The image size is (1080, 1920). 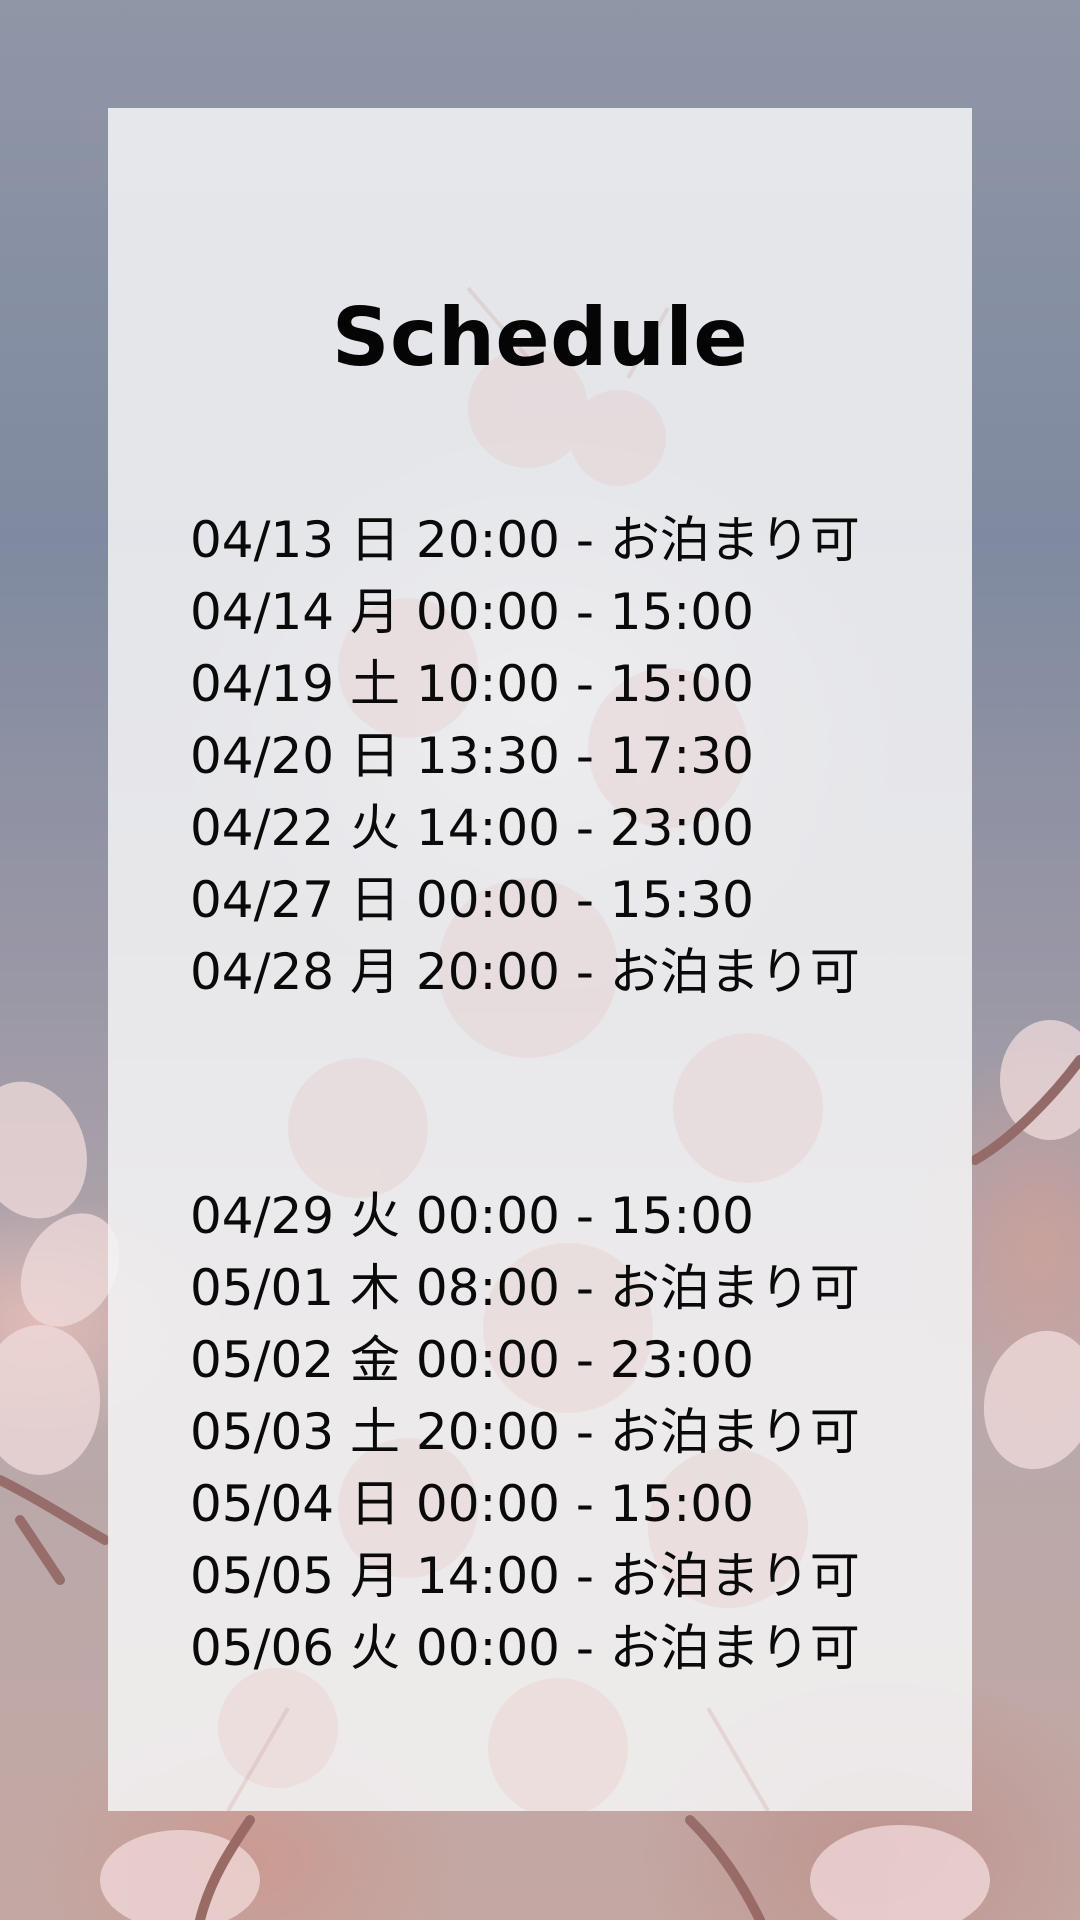 What do you see at coordinates (525, 1288) in the screenshot?
I see `schedule-row: 05/01 木 08:00 - お泊まり可` at bounding box center [525, 1288].